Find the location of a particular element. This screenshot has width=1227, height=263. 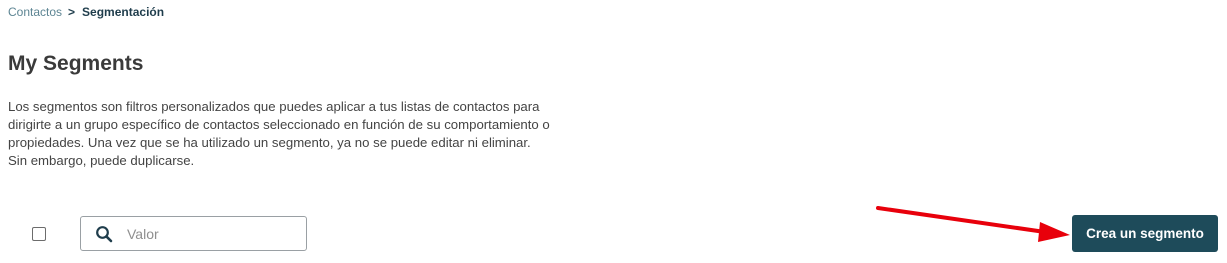

search-icon is located at coordinates (104, 234).